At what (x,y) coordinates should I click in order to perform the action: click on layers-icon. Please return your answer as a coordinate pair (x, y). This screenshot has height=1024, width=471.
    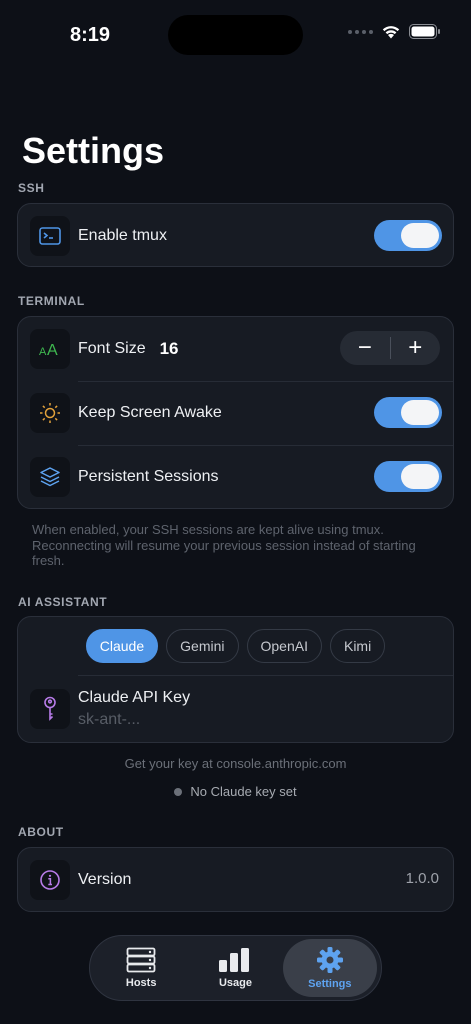
    Looking at the image, I should click on (50, 477).